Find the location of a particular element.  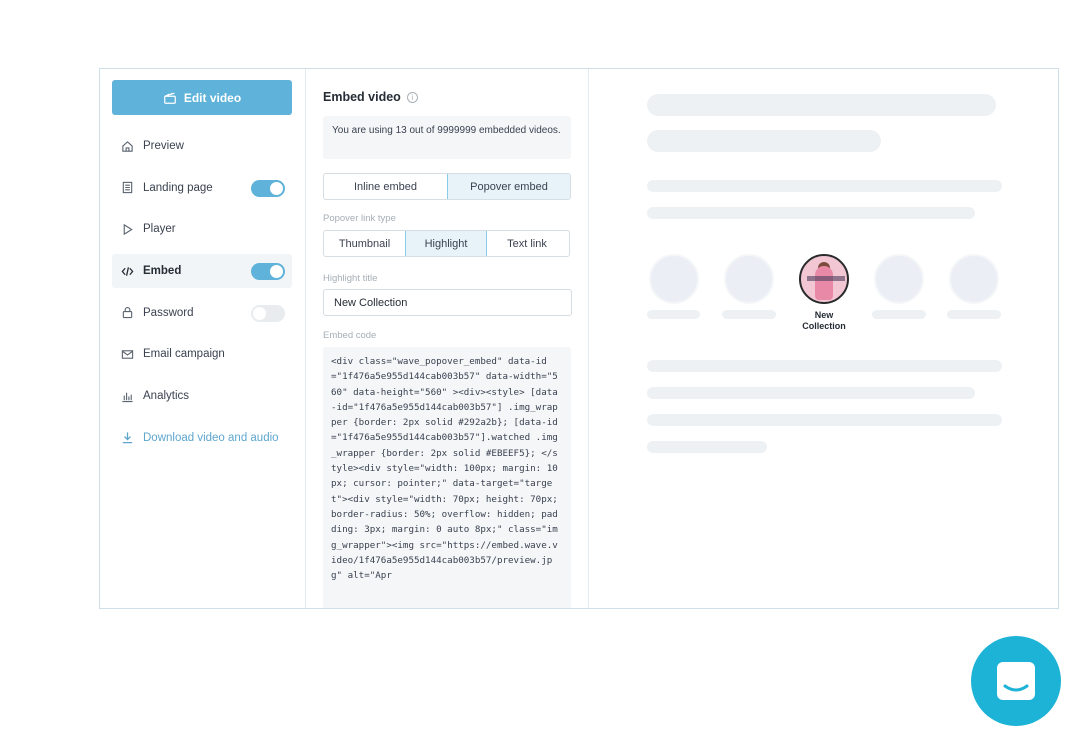

tab-inline-embed: Inline embed is located at coordinates (386, 186).